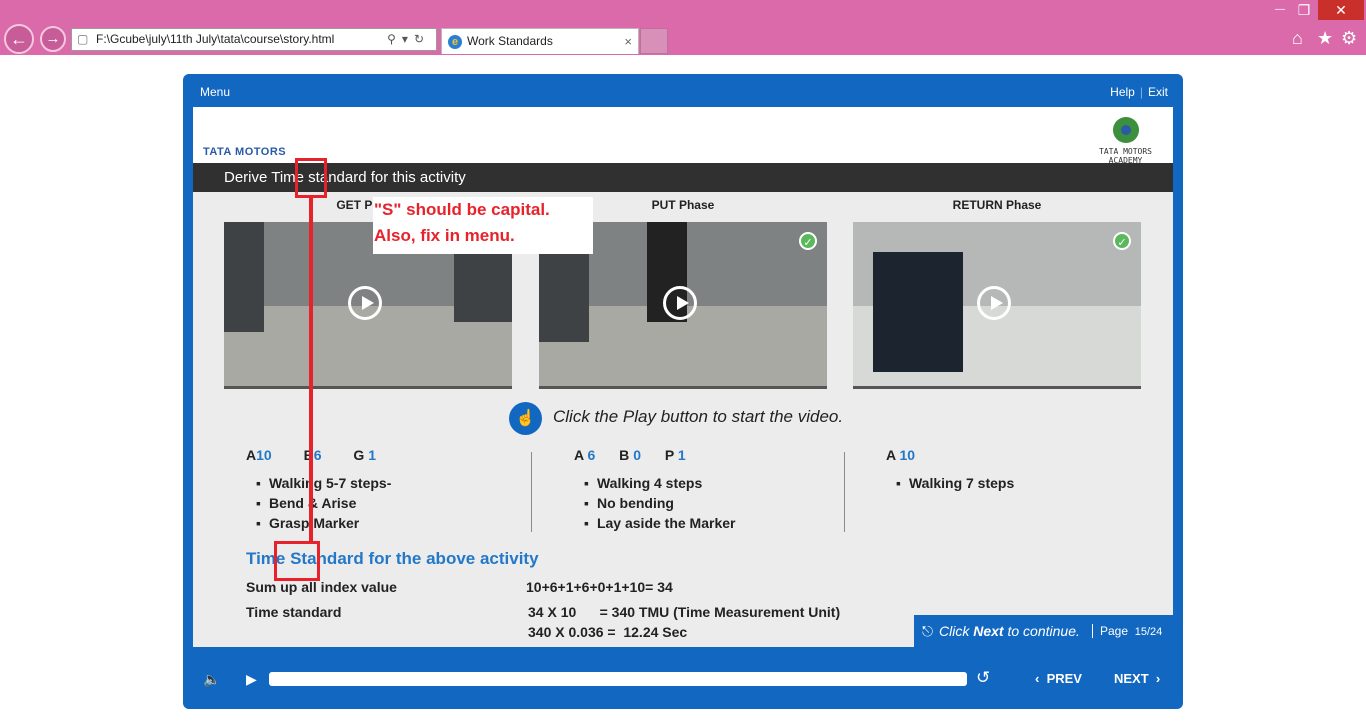 This screenshot has width=1366, height=728. What do you see at coordinates (608, 632) in the screenshot?
I see `time-standard-calc-2: 340 X 0.036 = 12.24 Sec` at bounding box center [608, 632].